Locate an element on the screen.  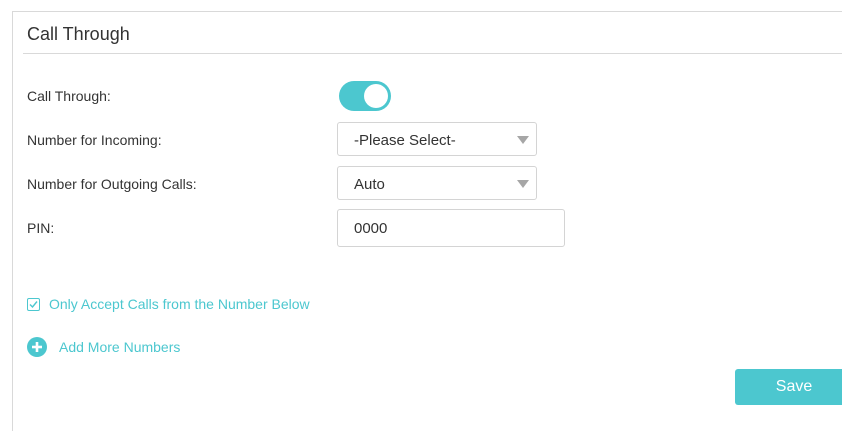
only-accept-label: Only Accept Calls from the Number Below is located at coordinates (179, 304).